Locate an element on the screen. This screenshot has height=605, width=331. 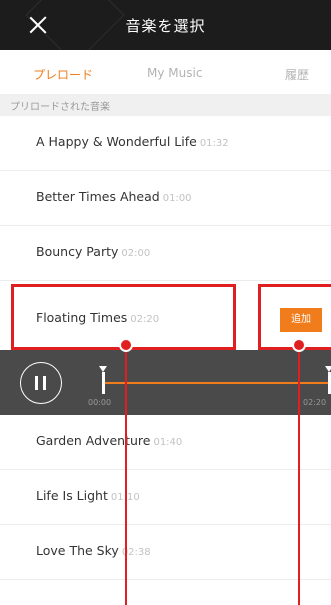
audio-player: 00:00 02:20 is located at coordinates (165, 382).